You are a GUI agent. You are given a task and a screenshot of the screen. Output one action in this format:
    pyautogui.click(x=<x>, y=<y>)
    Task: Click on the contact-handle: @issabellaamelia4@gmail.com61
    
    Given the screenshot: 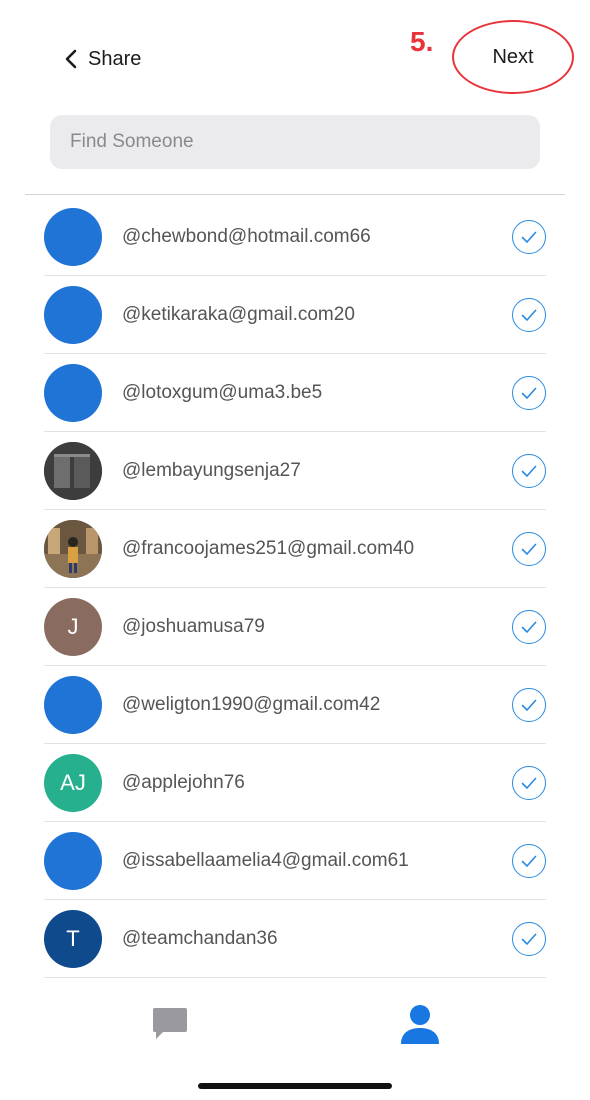 What is the action you would take?
    pyautogui.click(x=265, y=860)
    